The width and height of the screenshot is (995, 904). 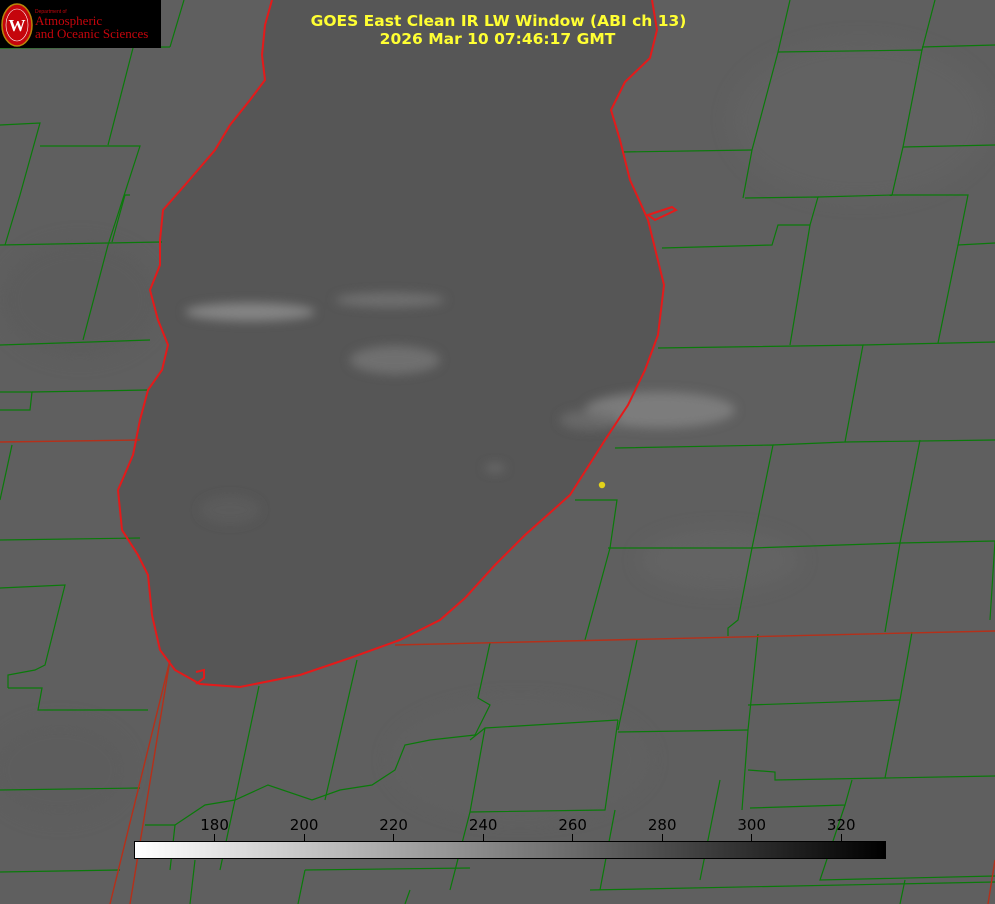 What do you see at coordinates (602, 485) in the screenshot?
I see `location-marker` at bounding box center [602, 485].